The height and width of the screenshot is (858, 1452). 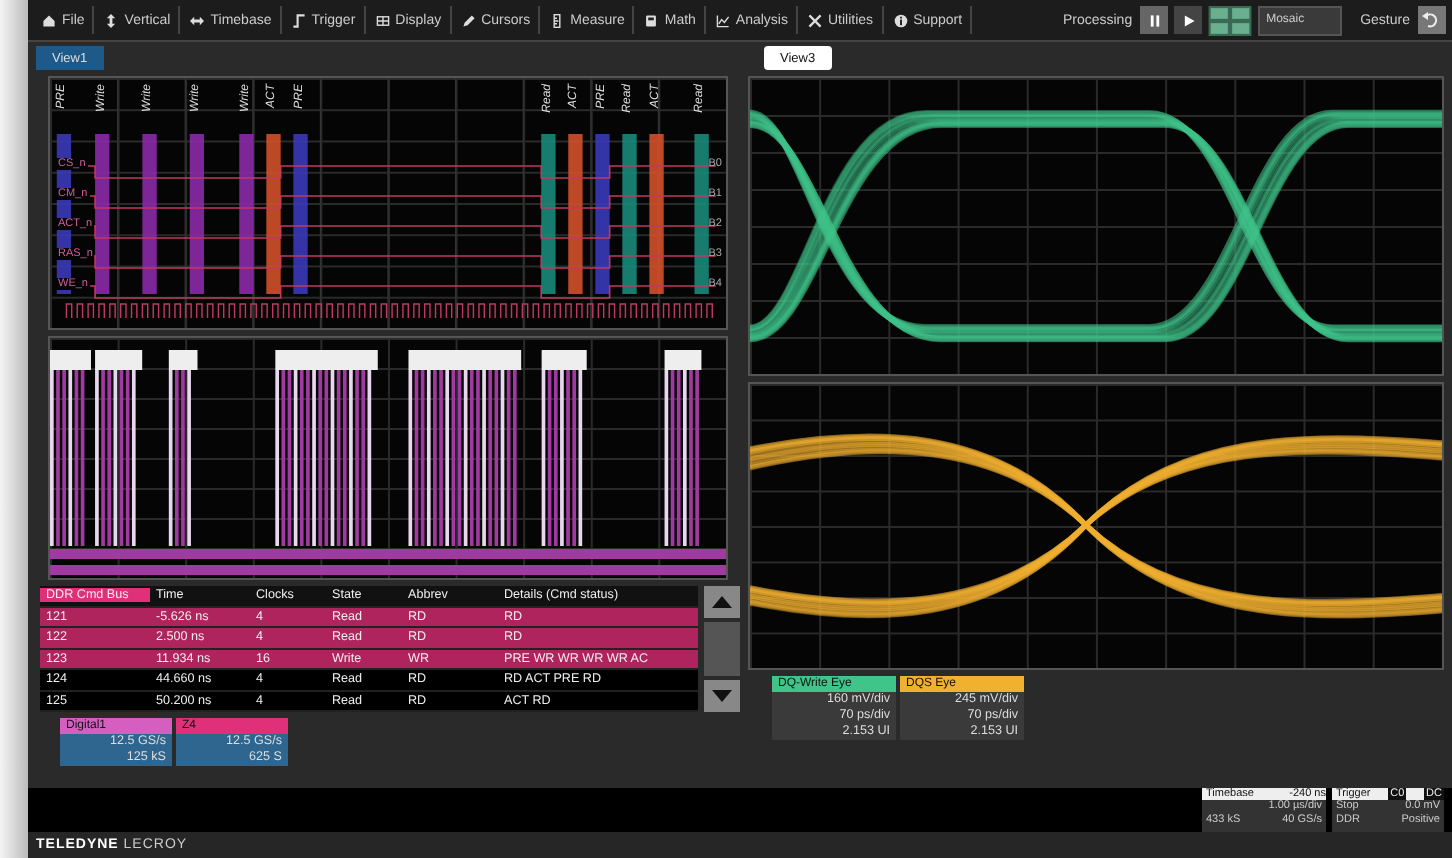 I want to click on pause-icon, so click(x=1154, y=20).